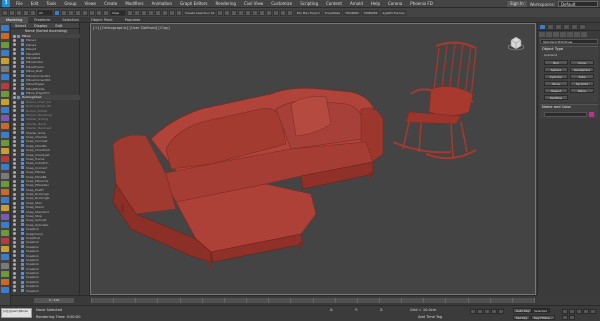 The width and height of the screenshot is (600, 321). Describe the element at coordinates (579, 311) in the screenshot. I see `zoom-extents-icon` at that location.